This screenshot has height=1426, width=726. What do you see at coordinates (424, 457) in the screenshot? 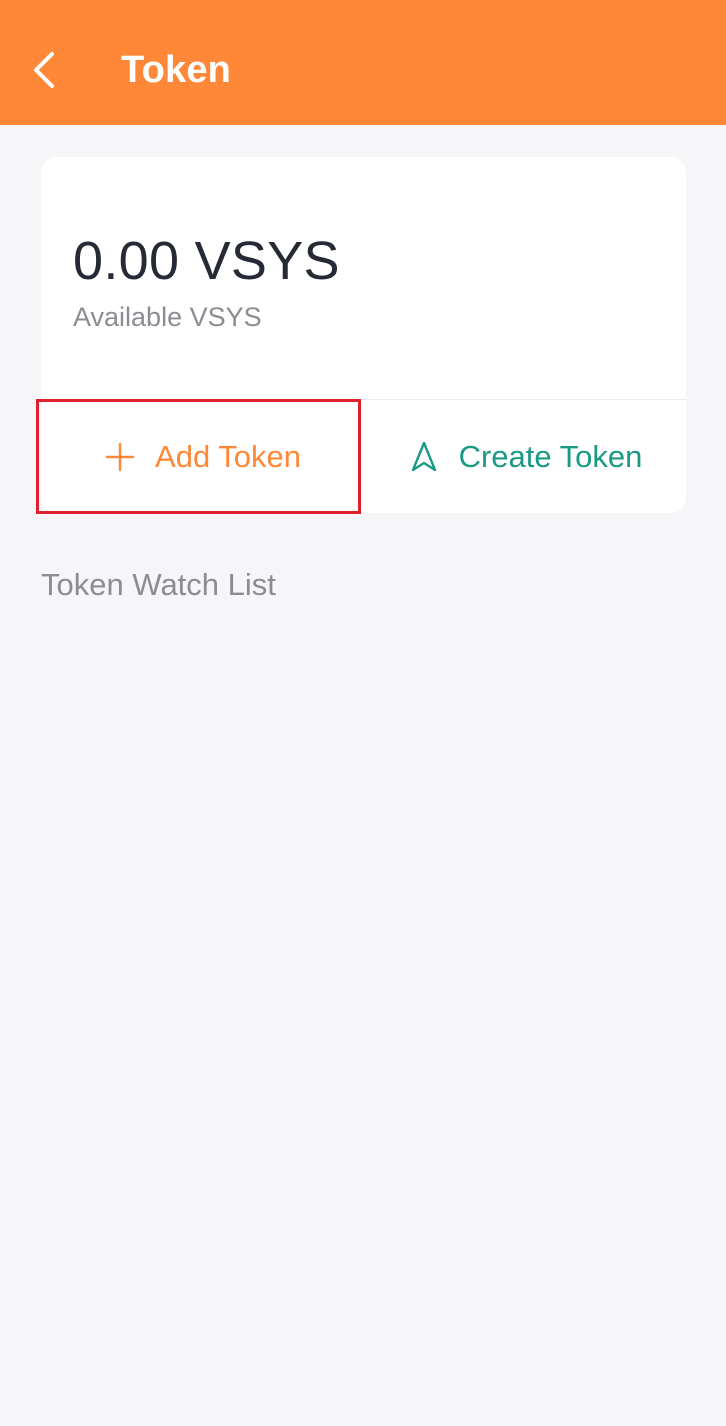
I see `navigation-arrow-icon` at bounding box center [424, 457].